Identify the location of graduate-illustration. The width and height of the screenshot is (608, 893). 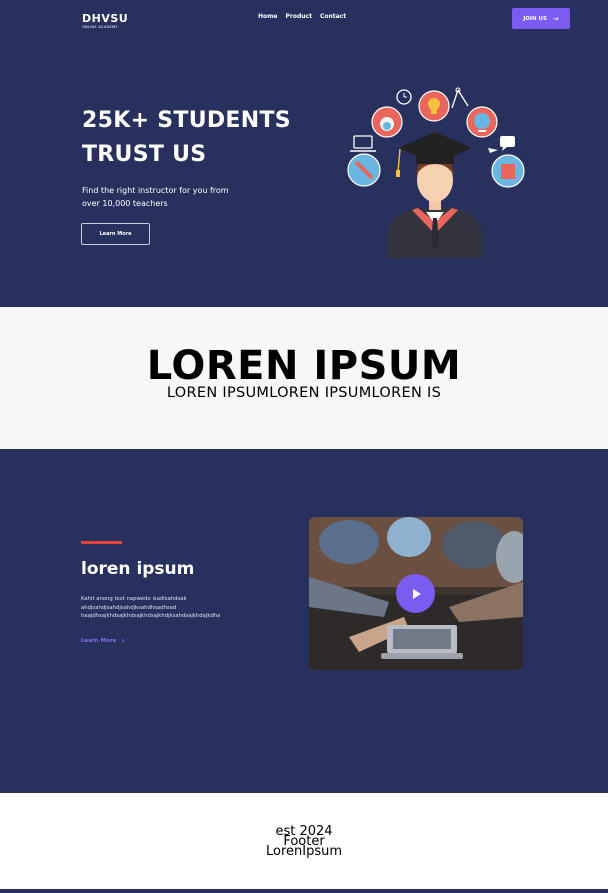
(436, 172).